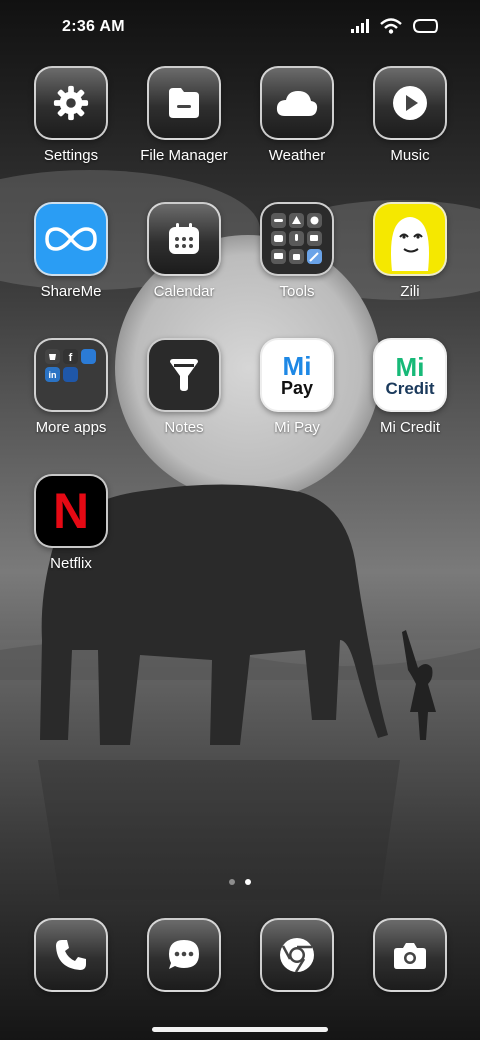 The width and height of the screenshot is (480, 1040). I want to click on tools-folder-icon, so click(296, 238).